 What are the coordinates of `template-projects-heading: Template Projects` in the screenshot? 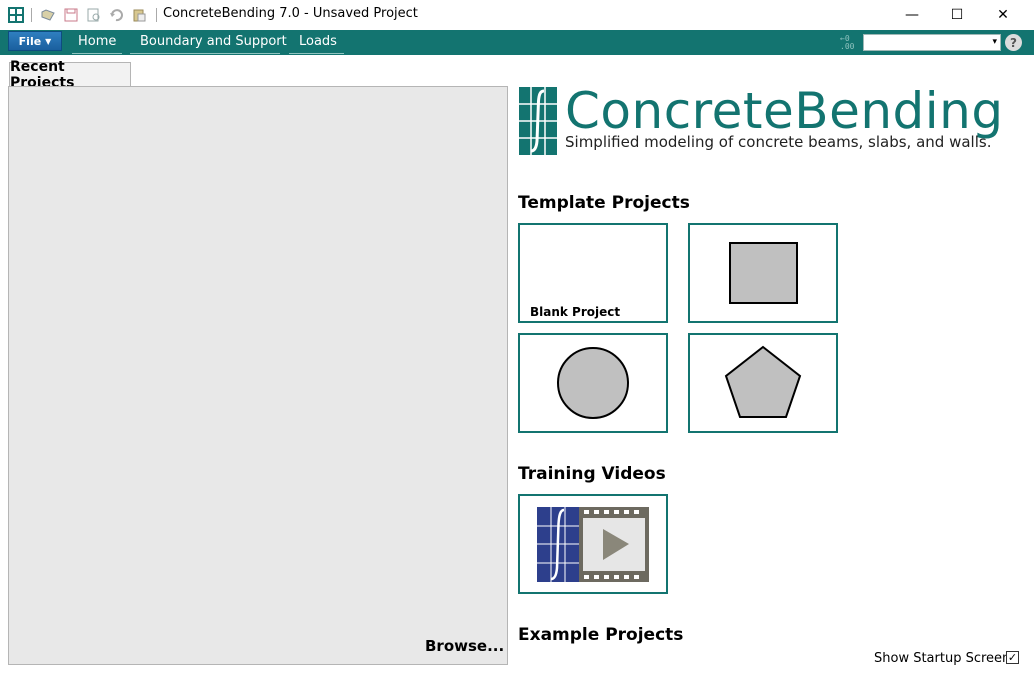 It's located at (604, 203).